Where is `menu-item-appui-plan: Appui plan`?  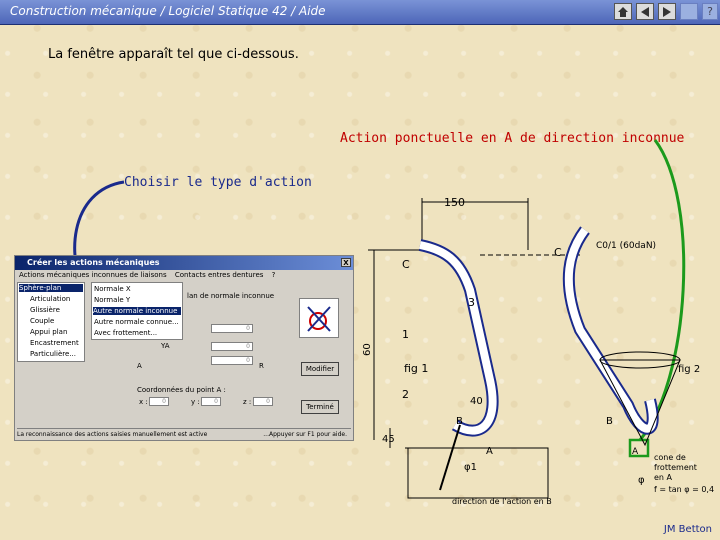
menu-item-appui-plan: Appui plan is located at coordinates (48, 332).